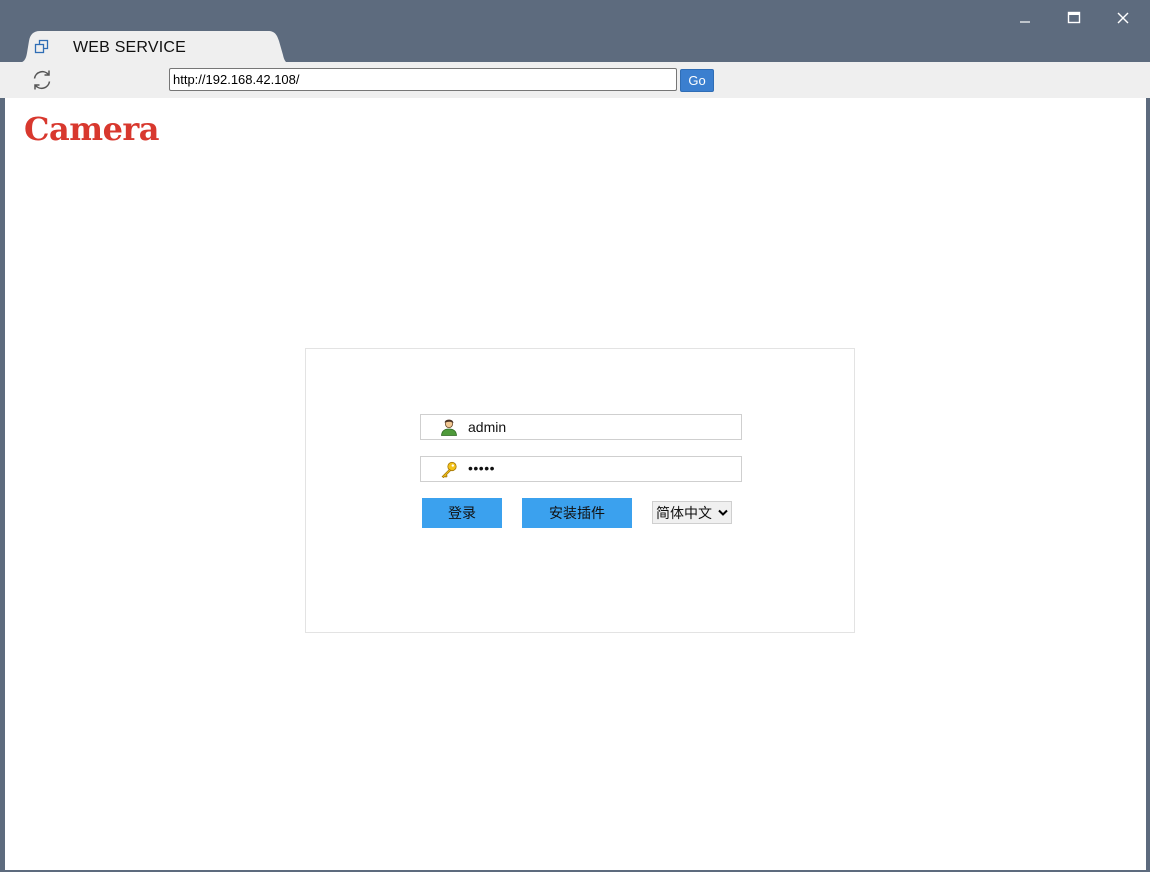  Describe the element at coordinates (684, 513) in the screenshot. I see `language-selected: 简体中文` at that location.